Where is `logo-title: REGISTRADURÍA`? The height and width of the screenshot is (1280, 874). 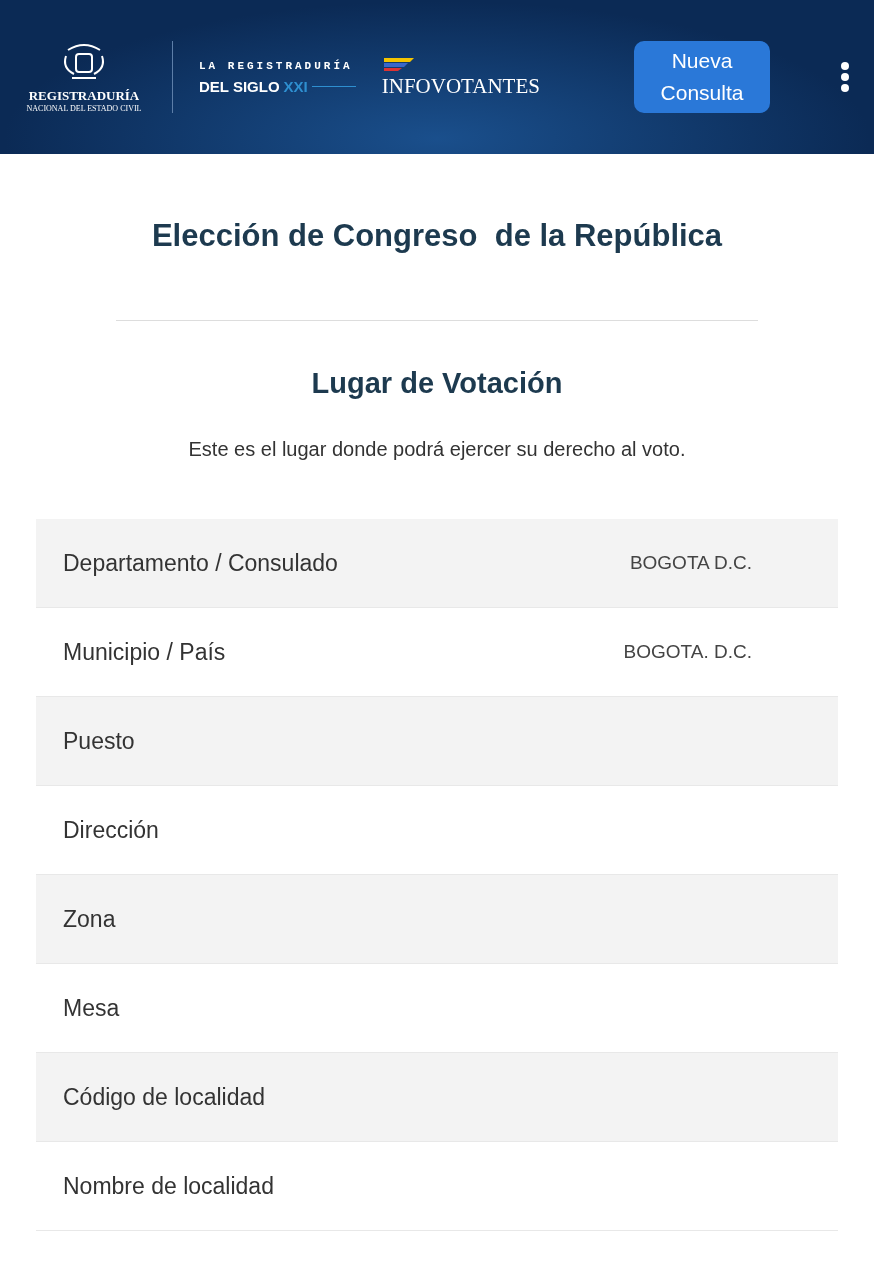 logo-title: REGISTRADURÍA is located at coordinates (84, 95).